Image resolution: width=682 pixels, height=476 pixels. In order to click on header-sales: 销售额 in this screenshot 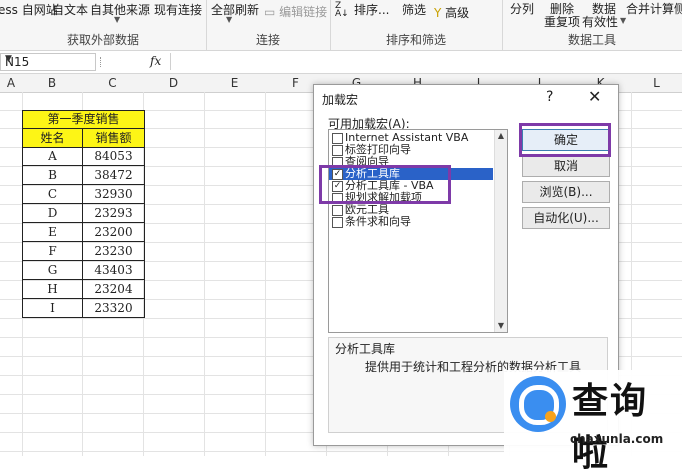, I will do `click(113, 138)`.